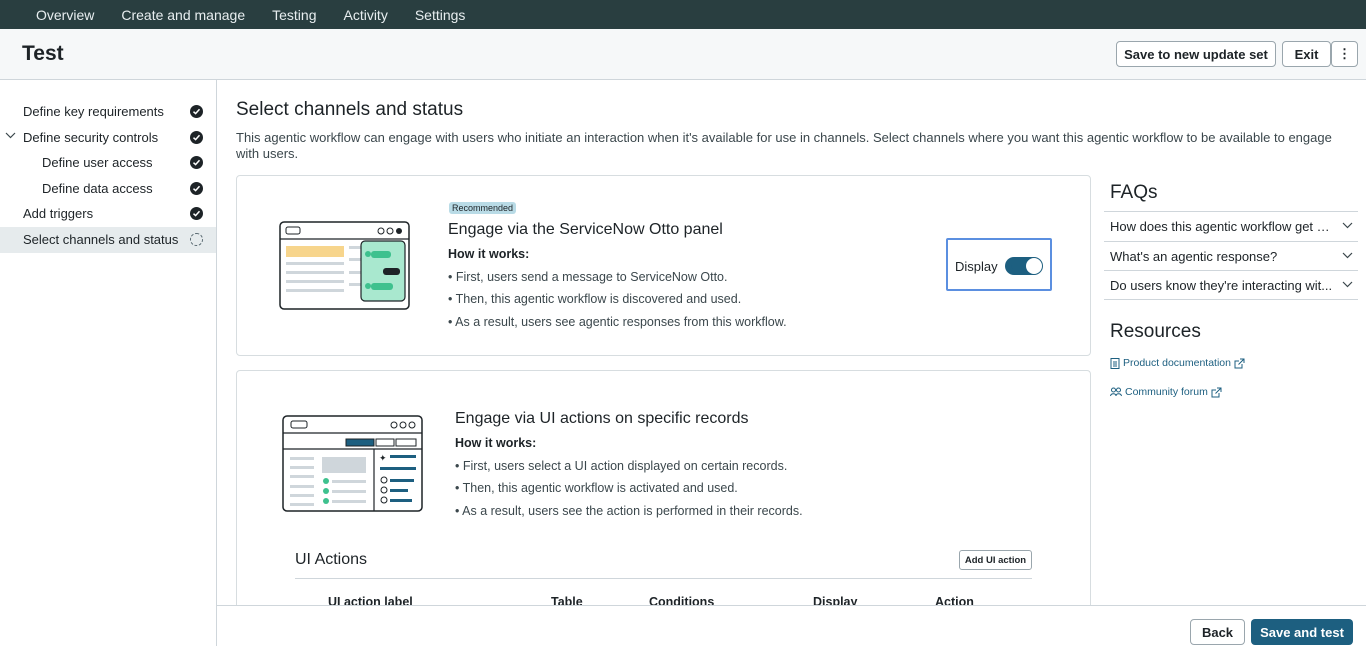 This screenshot has width=1366, height=646. Describe the element at coordinates (43, 53) in the screenshot. I see `page-title: Test` at that location.